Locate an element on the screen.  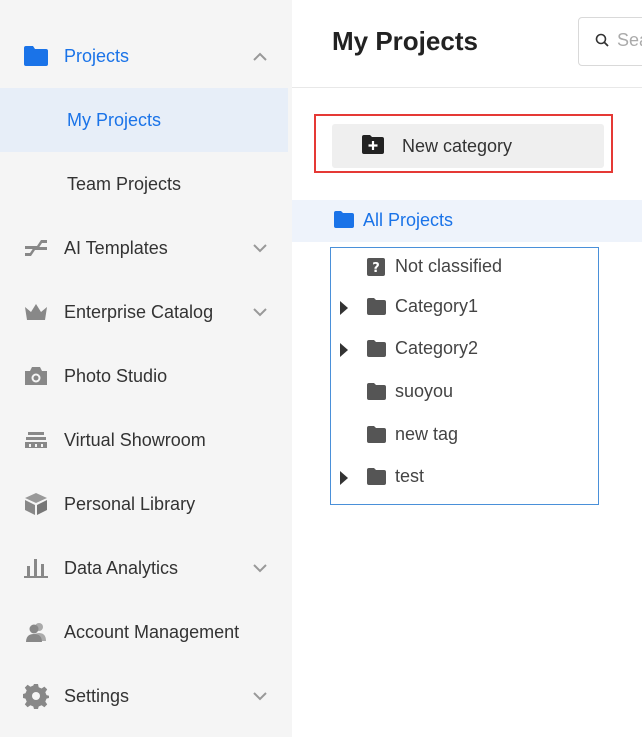
showroom-icon is located at coordinates (36, 440).